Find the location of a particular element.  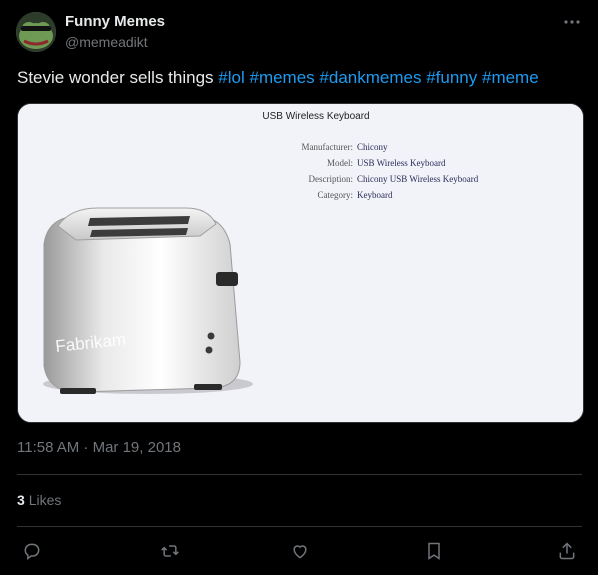

author-name: Funny Memes is located at coordinates (115, 21).